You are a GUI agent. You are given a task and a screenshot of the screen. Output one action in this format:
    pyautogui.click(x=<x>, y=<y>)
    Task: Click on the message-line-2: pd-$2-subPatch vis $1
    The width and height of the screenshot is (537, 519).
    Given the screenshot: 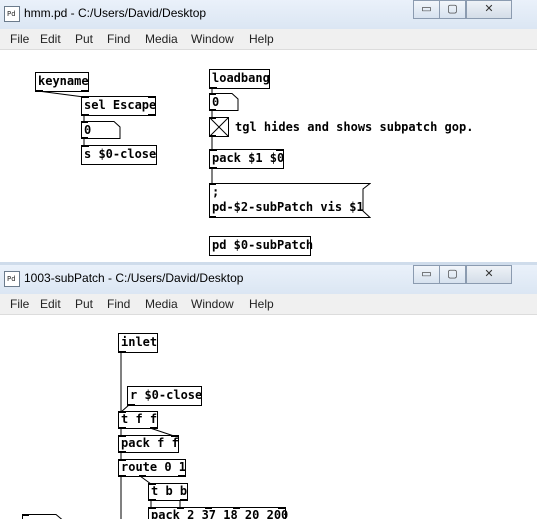 What is the action you would take?
    pyautogui.click(x=288, y=207)
    